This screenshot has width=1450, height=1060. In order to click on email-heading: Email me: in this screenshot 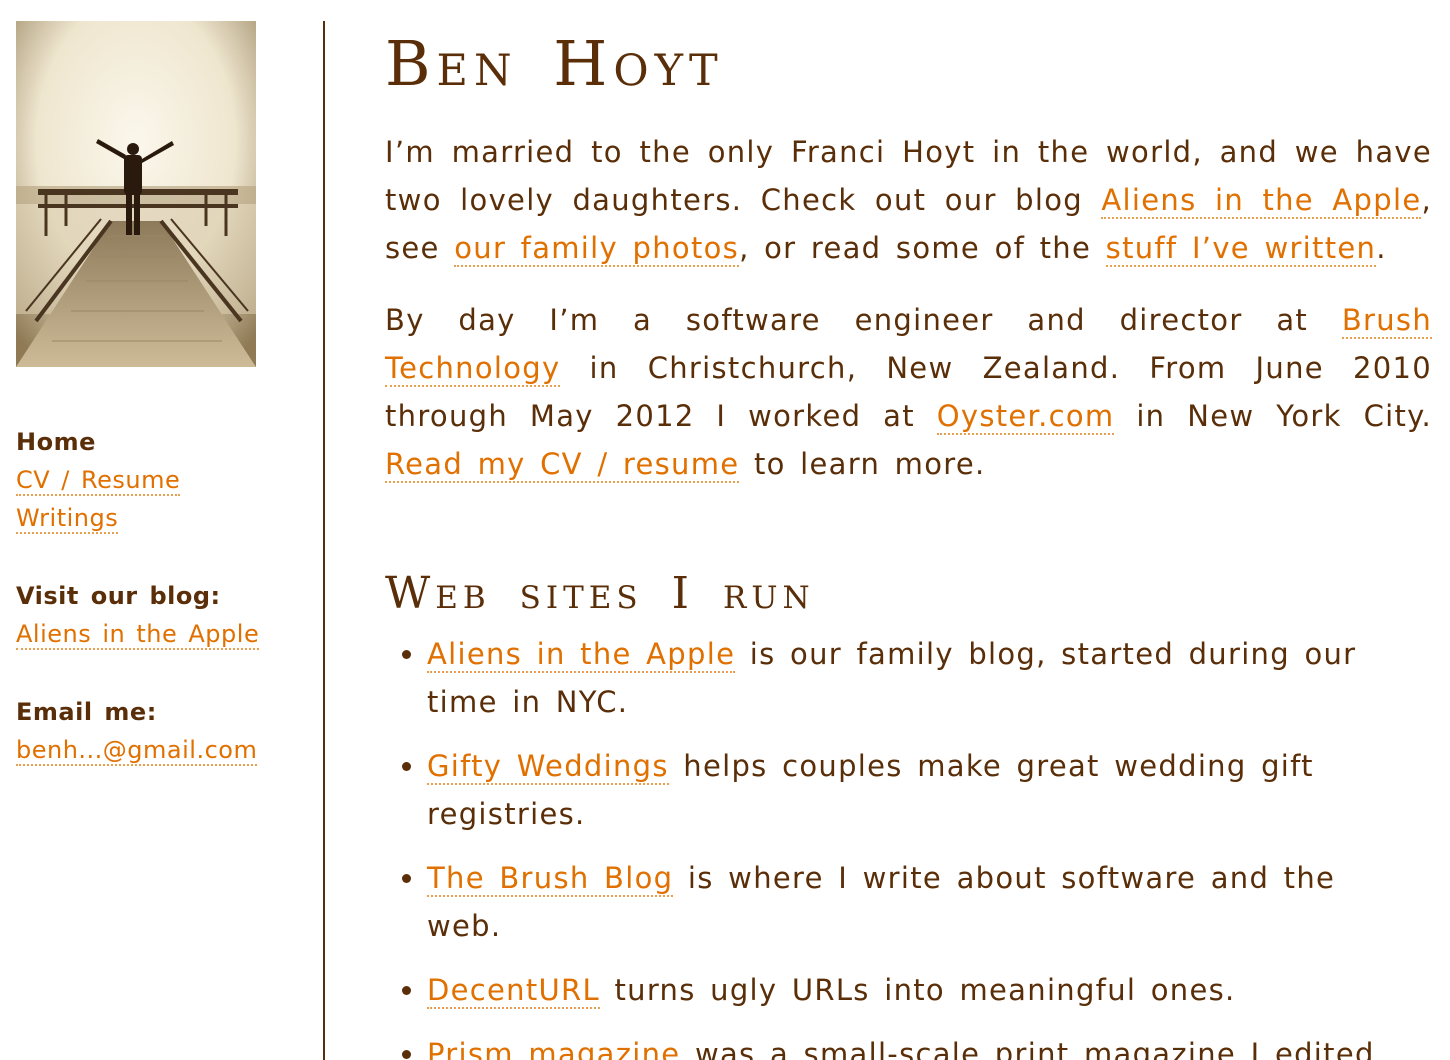, I will do `click(86, 712)`.